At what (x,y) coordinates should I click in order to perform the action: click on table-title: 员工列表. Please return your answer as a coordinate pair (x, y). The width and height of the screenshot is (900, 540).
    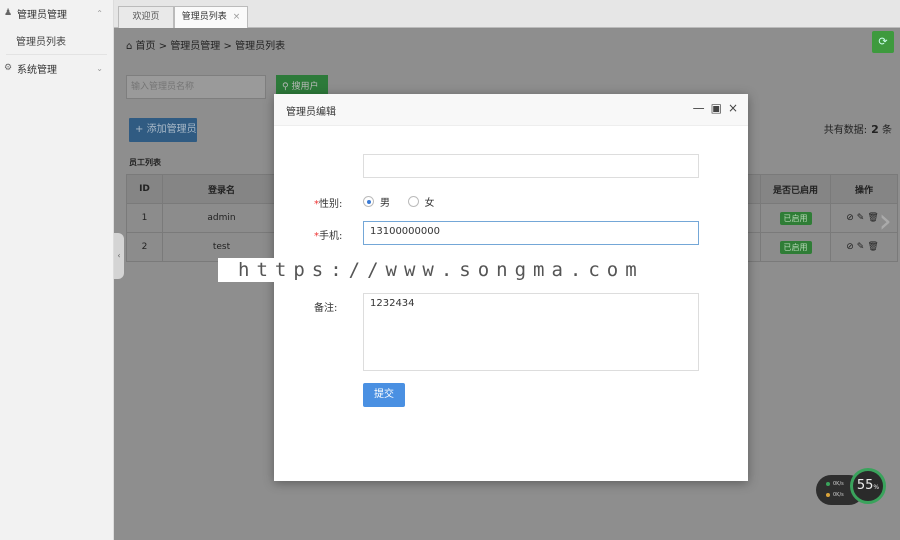
    Looking at the image, I should click on (145, 162).